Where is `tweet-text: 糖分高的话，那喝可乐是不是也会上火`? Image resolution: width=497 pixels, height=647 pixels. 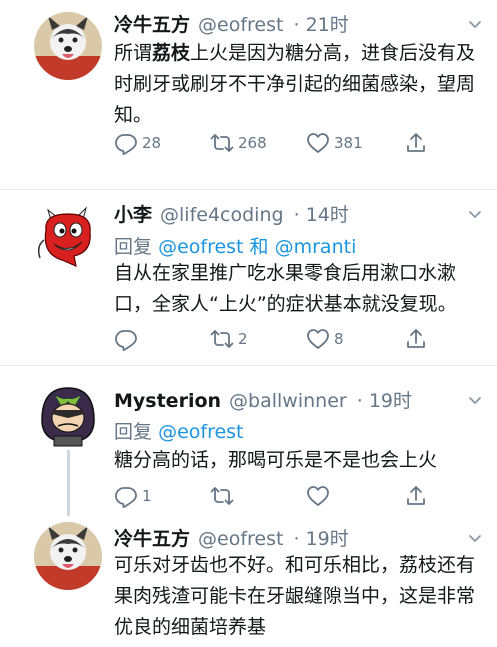
tweet-text: 糖分高的话，那喝可乐是不是也会上火 is located at coordinates (276, 460).